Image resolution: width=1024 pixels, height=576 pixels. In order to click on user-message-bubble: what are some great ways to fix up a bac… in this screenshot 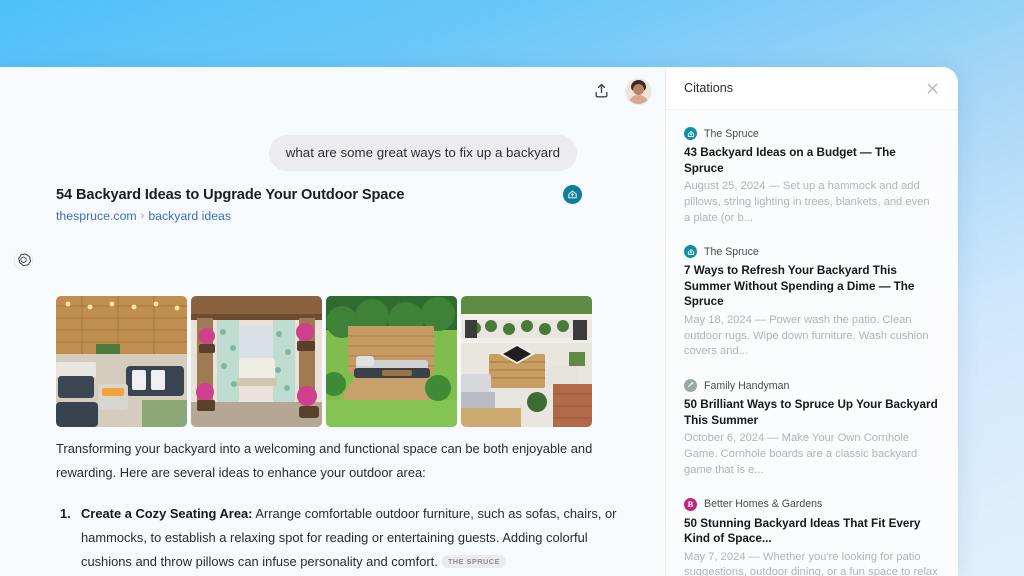, I will do `click(422, 153)`.